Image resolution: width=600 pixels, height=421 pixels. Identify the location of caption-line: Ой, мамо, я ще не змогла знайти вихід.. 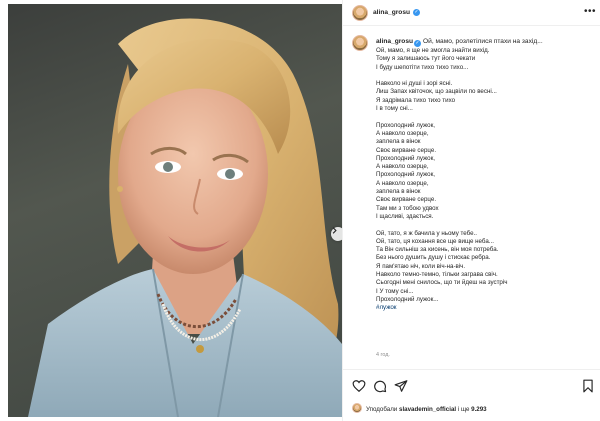
(433, 50).